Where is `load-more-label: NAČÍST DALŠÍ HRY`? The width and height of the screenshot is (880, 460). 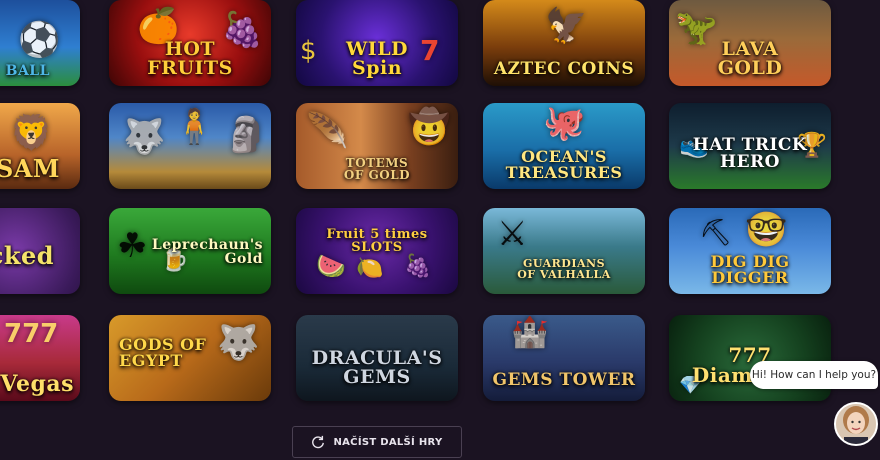
load-more-label: NAČÍST DALŠÍ HRY is located at coordinates (388, 442).